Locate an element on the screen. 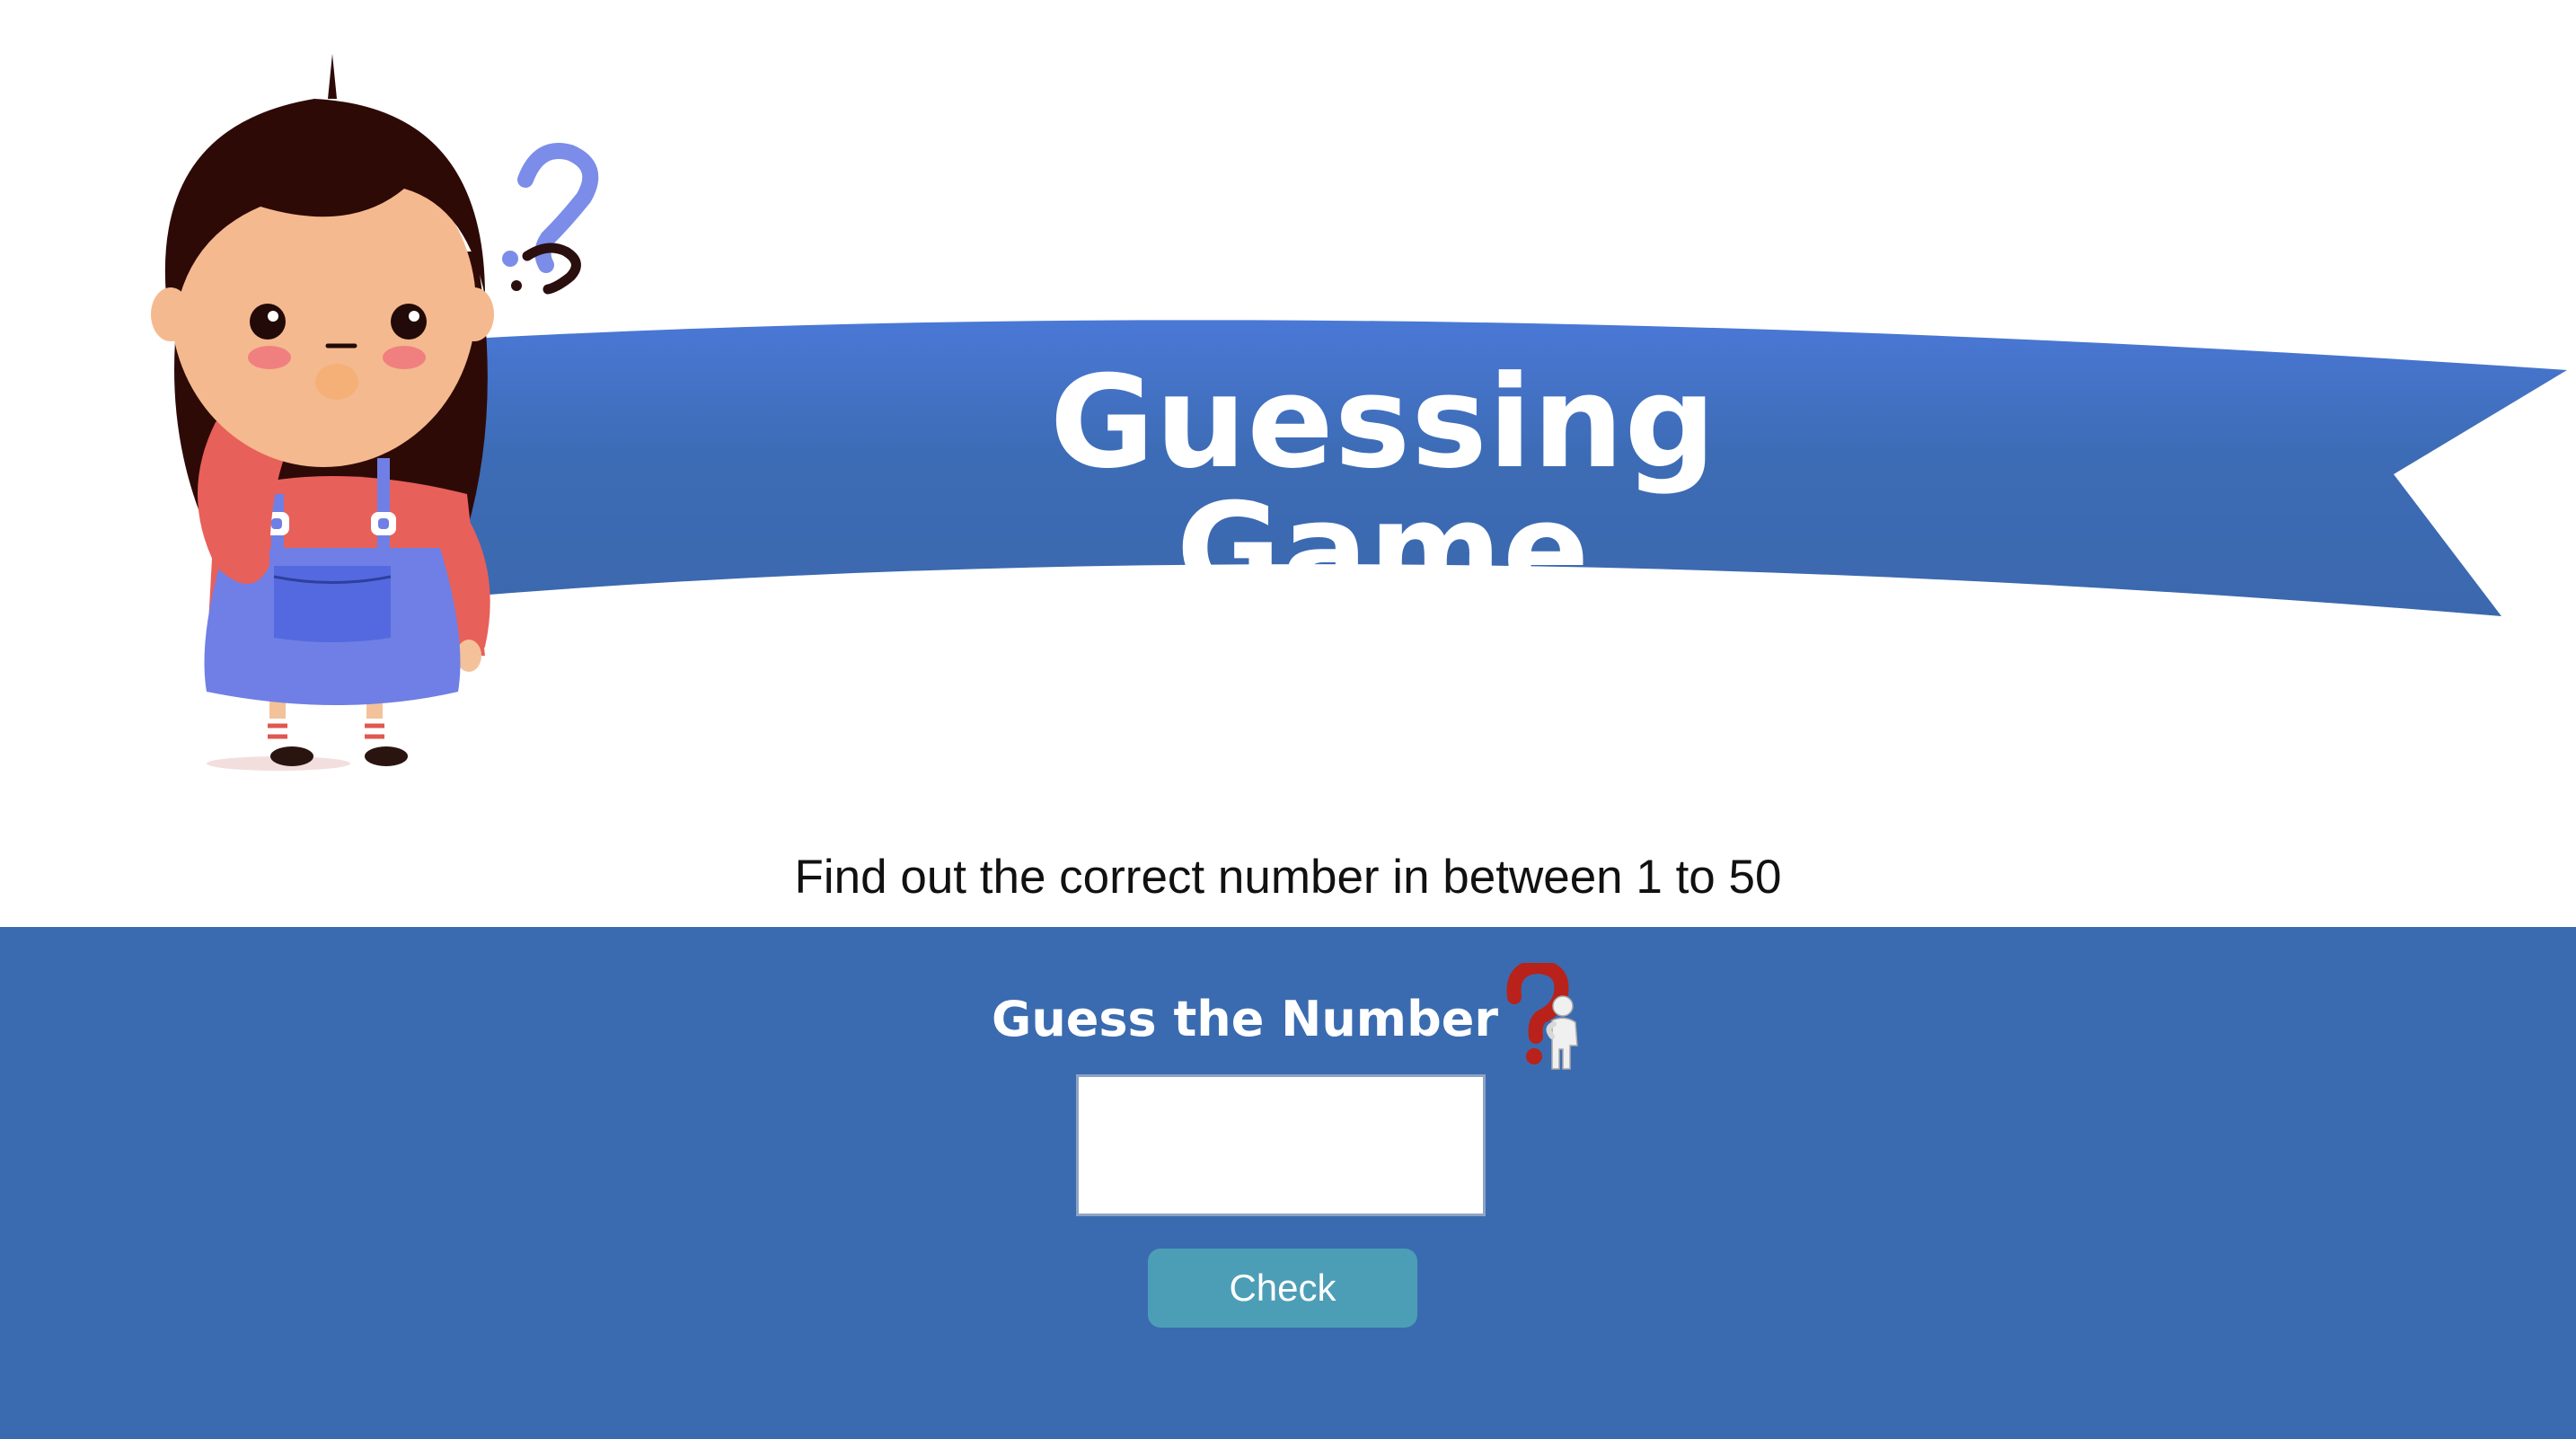 This screenshot has height=1439, width=2576. question-marks-decoration is located at coordinates (550, 219).